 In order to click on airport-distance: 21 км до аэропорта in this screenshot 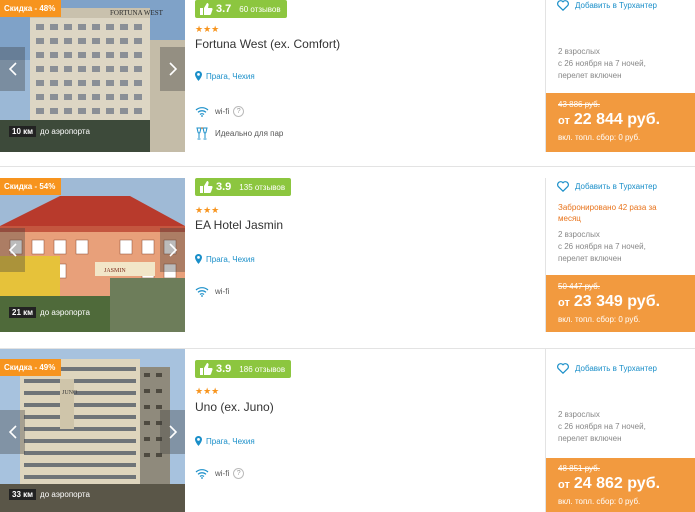, I will do `click(49, 313)`.